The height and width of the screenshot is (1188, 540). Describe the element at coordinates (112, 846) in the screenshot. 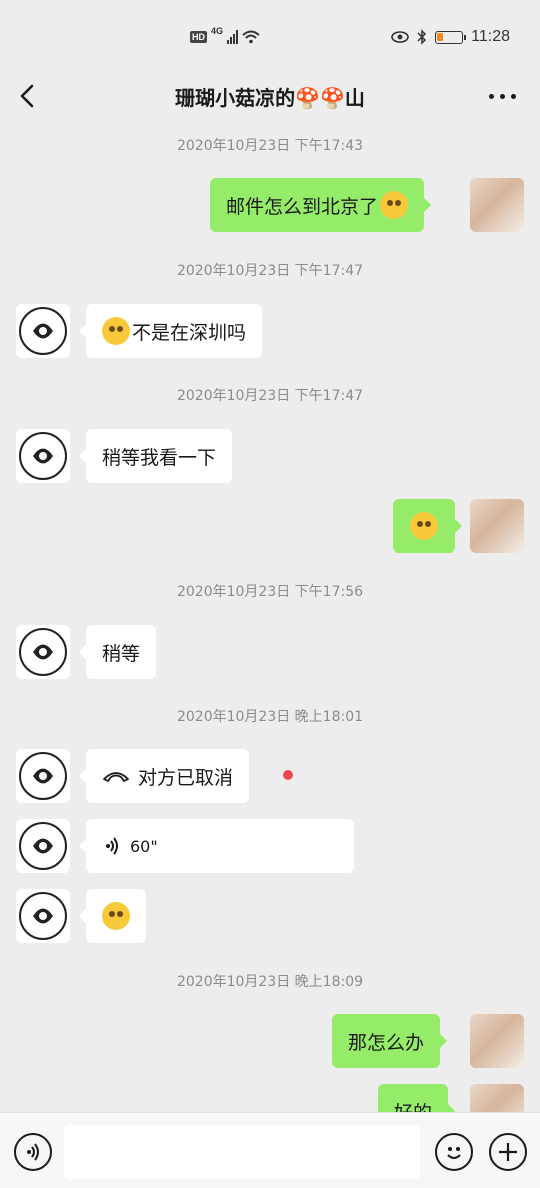

I see `voice-wave-icon` at that location.